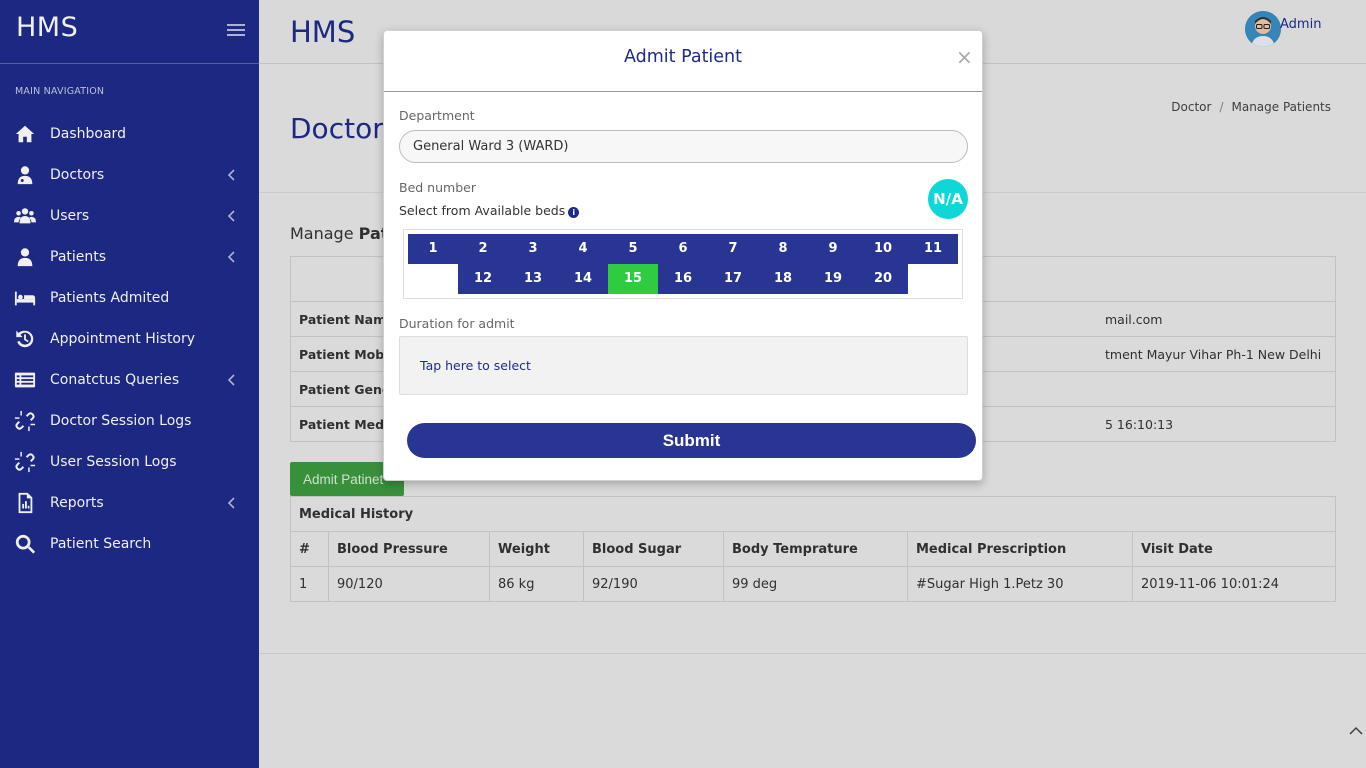  I want to click on bed-12-button: 12, so click(483, 279).